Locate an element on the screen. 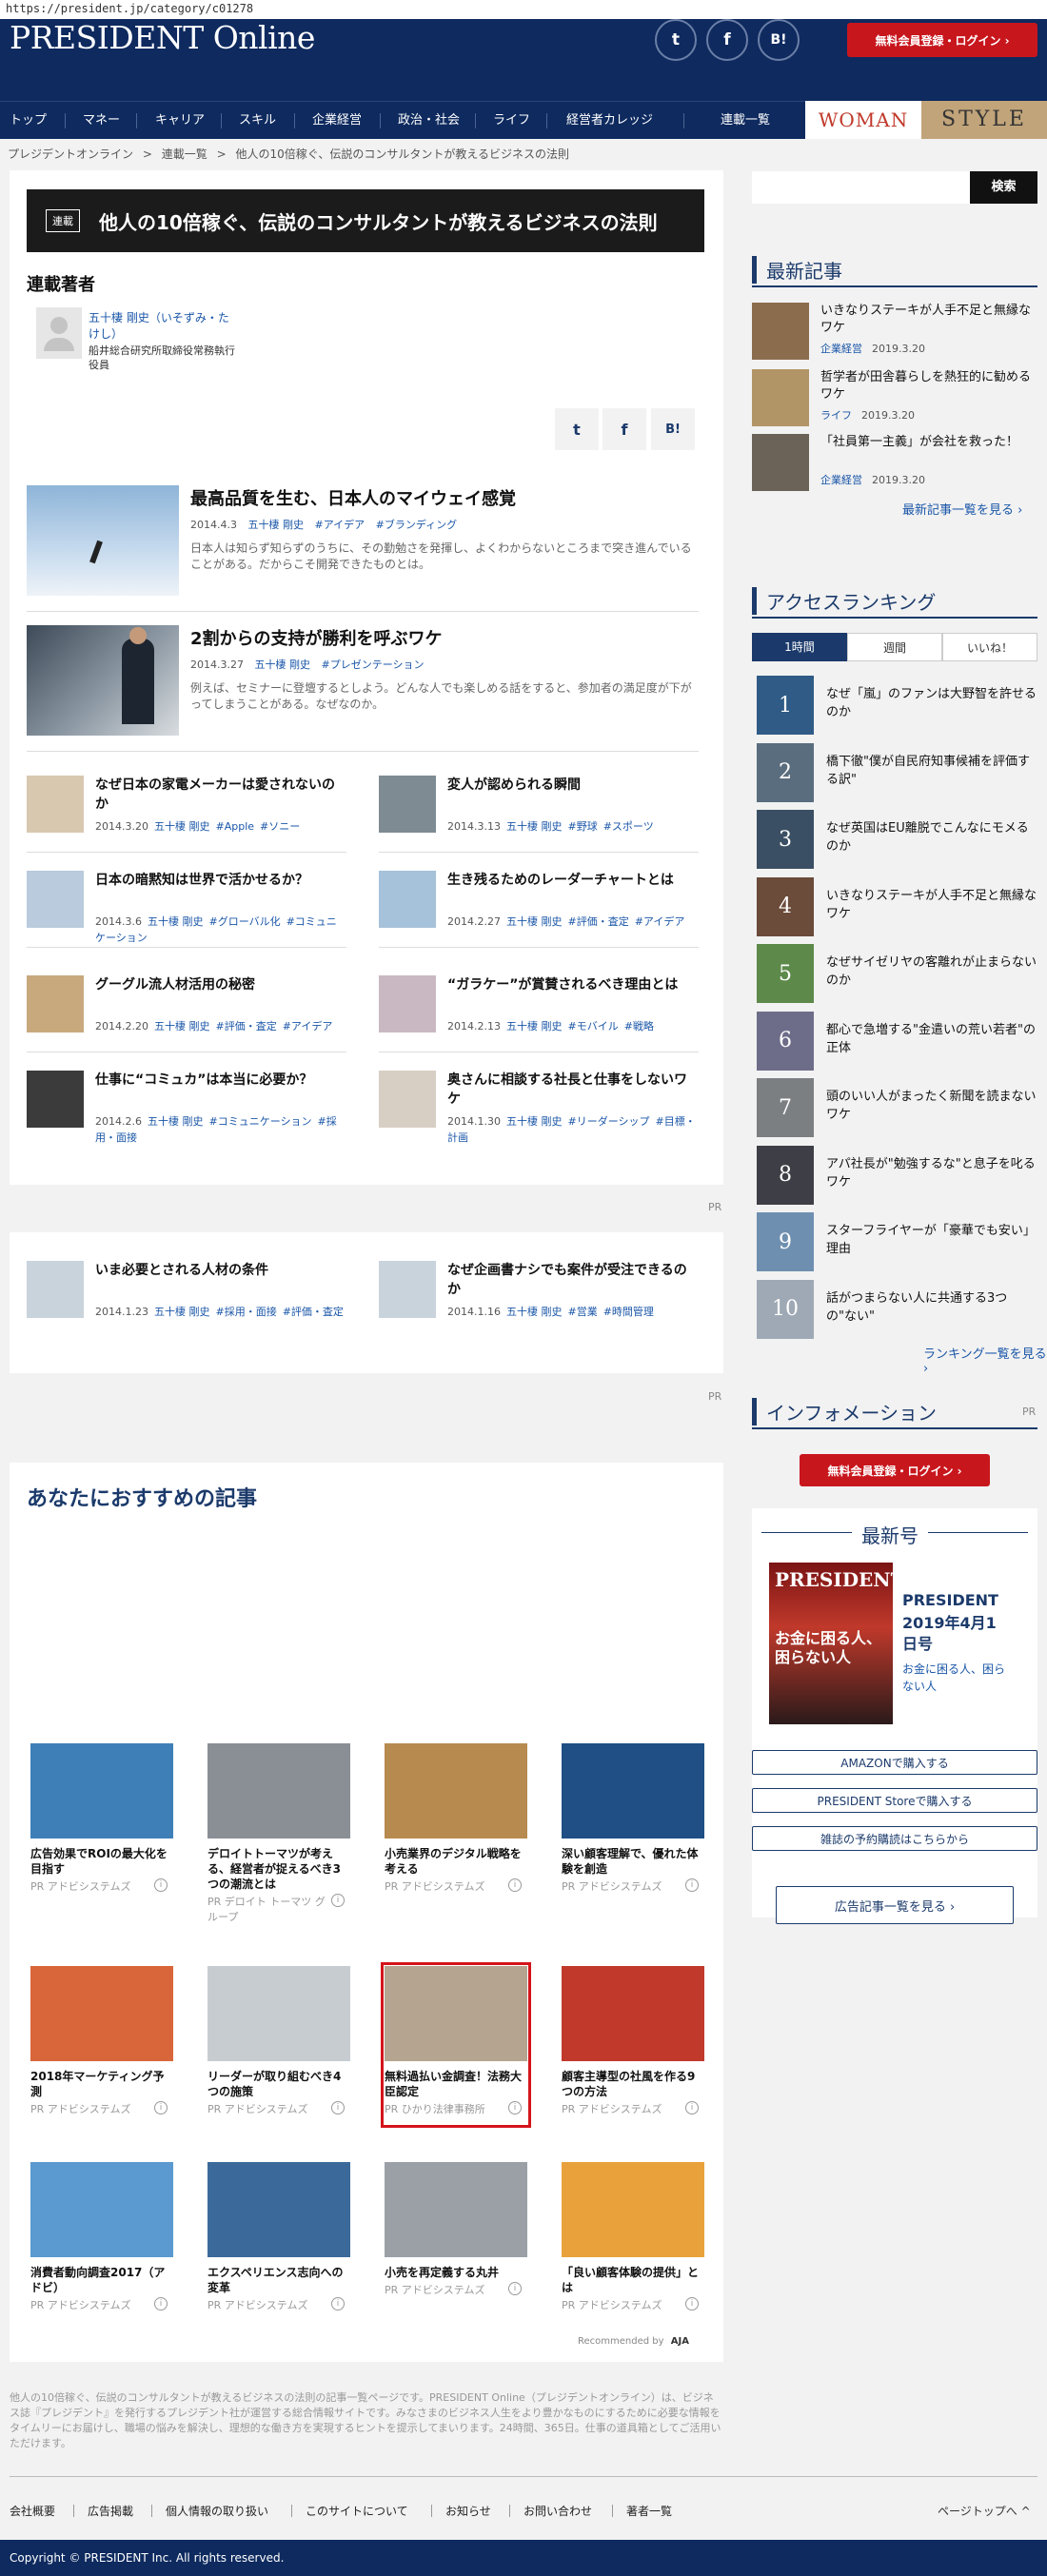 This screenshot has height=2576, width=1047. latest-category: ライフ is located at coordinates (836, 415).